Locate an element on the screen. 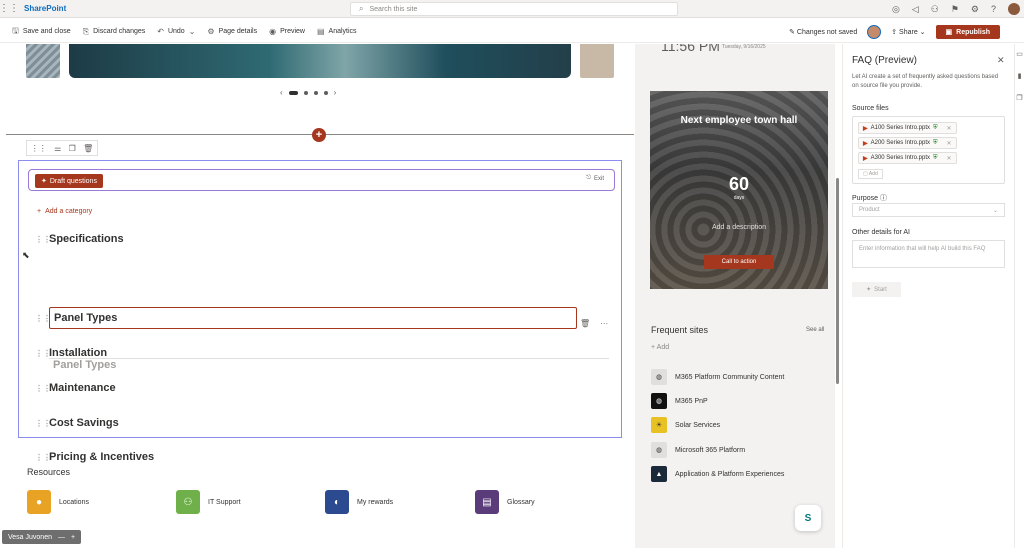  copilot-icon: ◎ is located at coordinates (896, 9).